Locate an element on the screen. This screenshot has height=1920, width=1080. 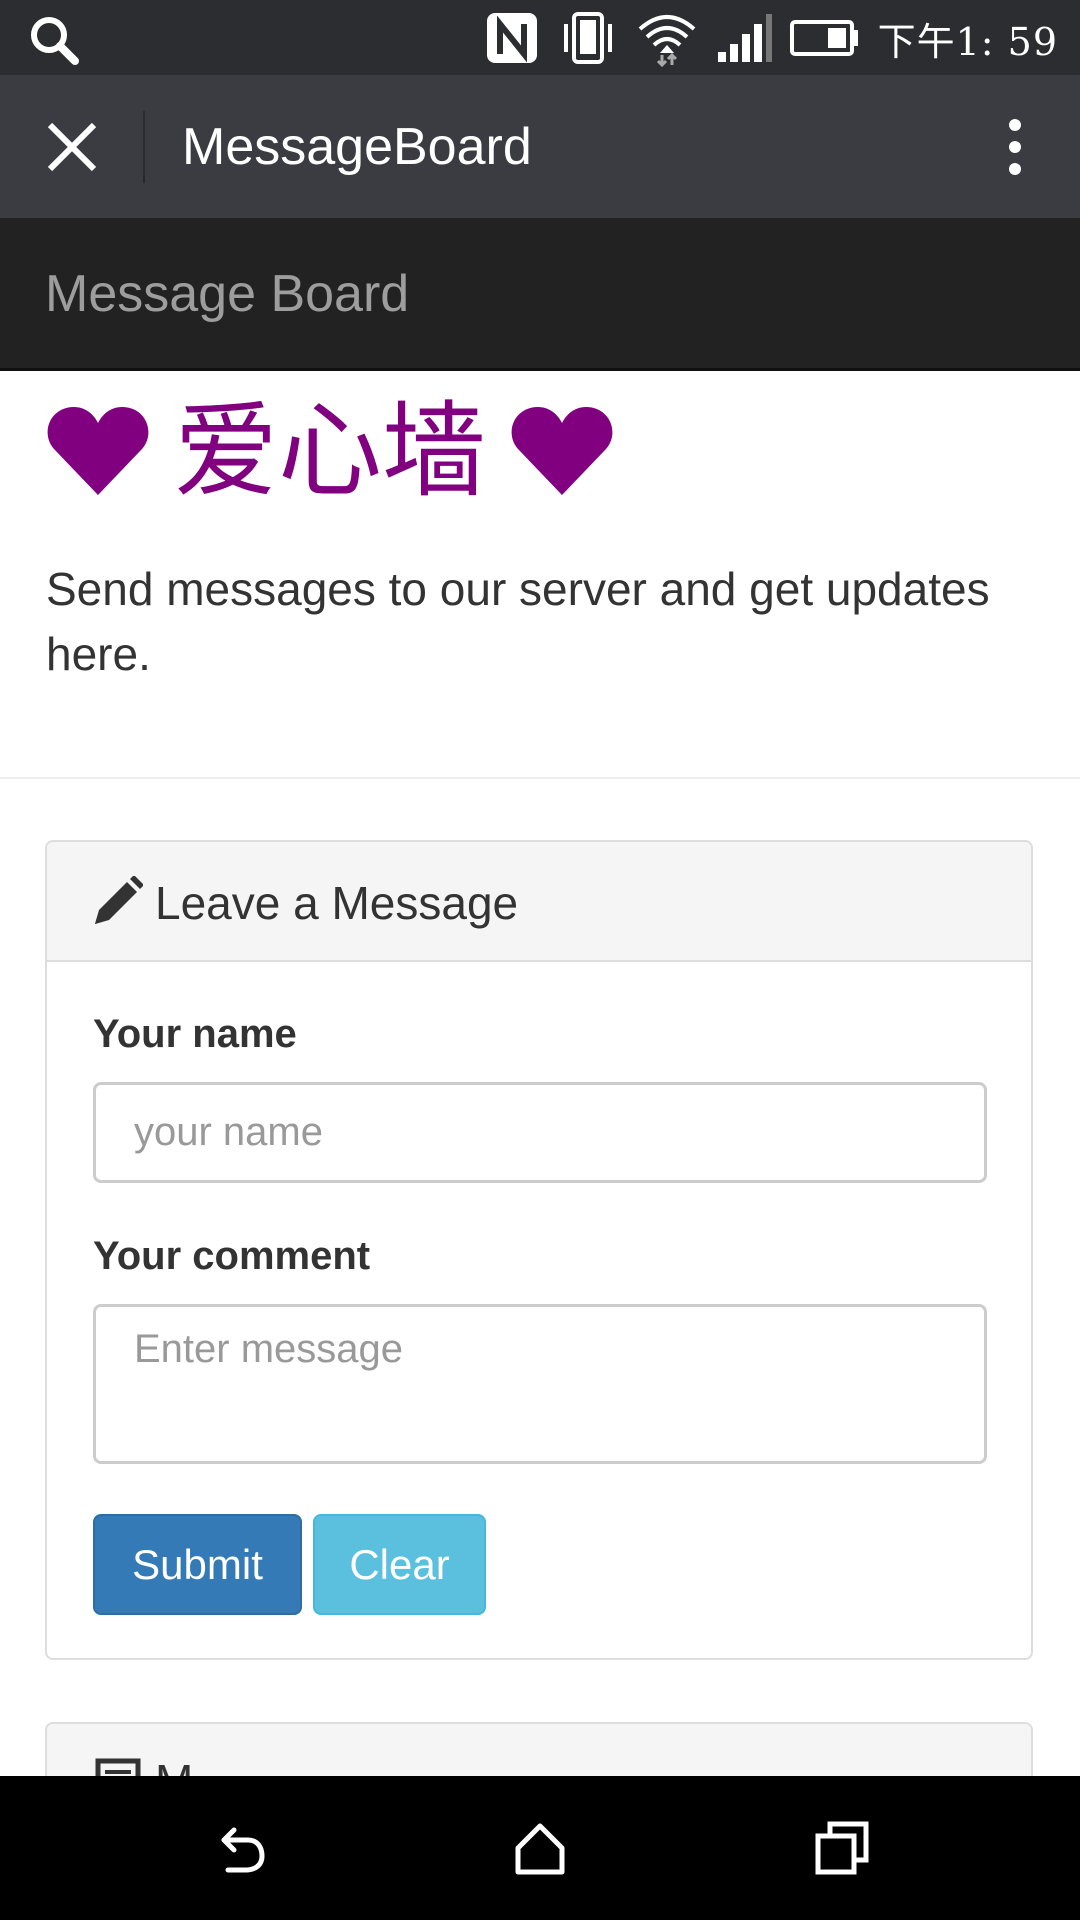
home-icon is located at coordinates (540, 1848).